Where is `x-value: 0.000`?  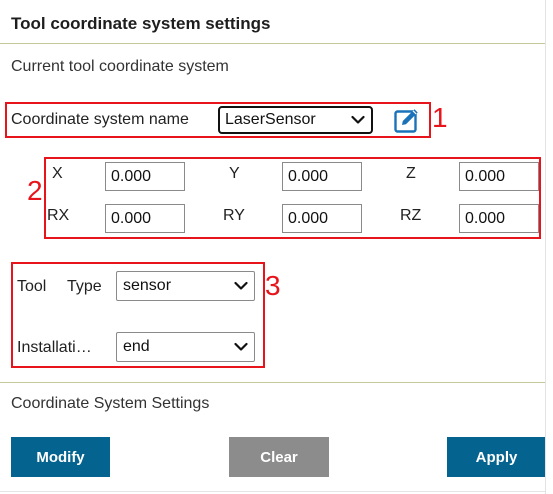 x-value: 0.000 is located at coordinates (131, 176).